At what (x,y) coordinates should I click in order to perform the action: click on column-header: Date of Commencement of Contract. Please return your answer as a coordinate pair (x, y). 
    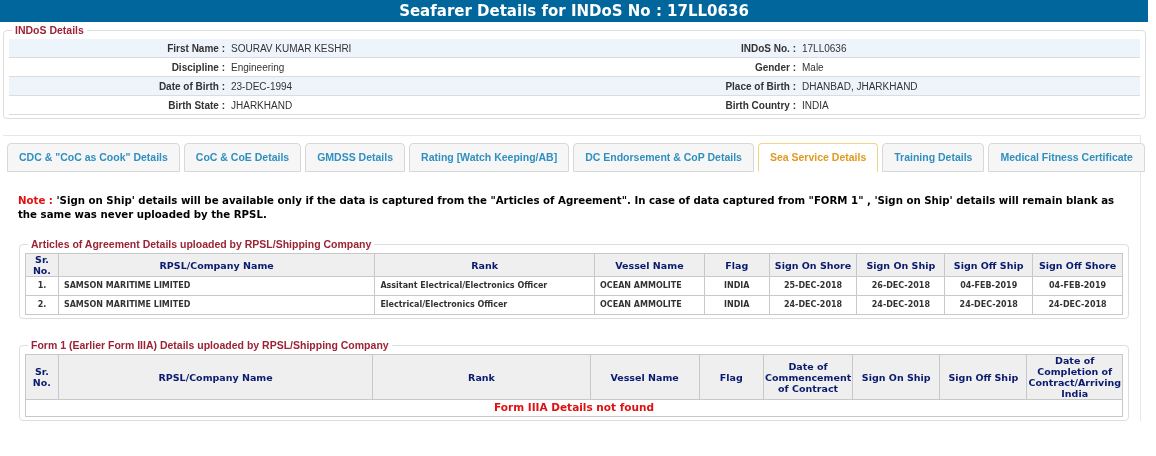
    Looking at the image, I should click on (808, 377).